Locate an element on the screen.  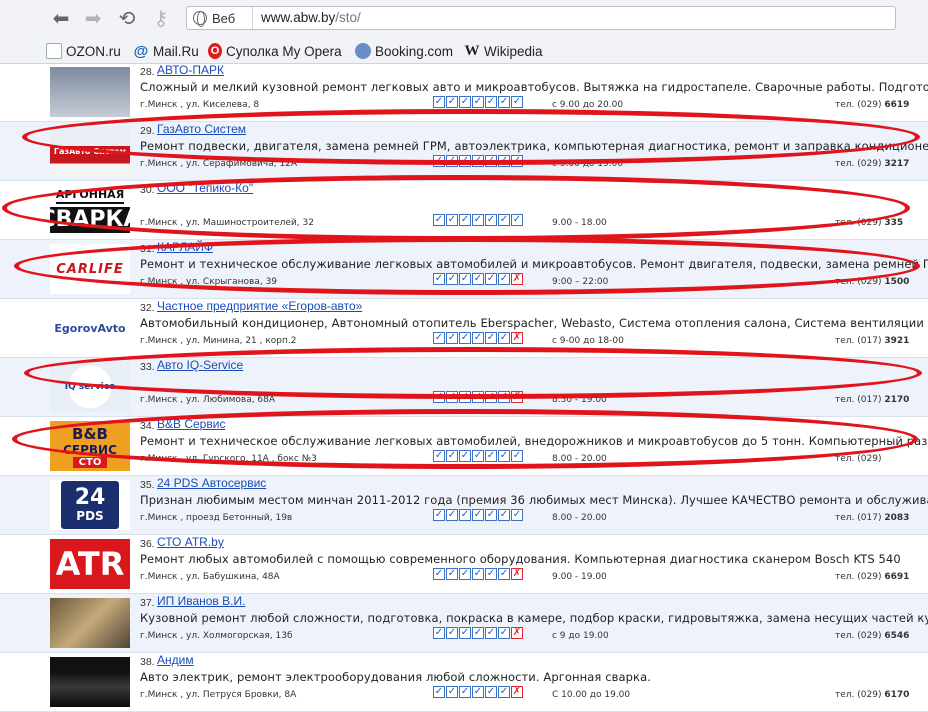
bookmark-label: OZON.ru is located at coordinates (93, 51).